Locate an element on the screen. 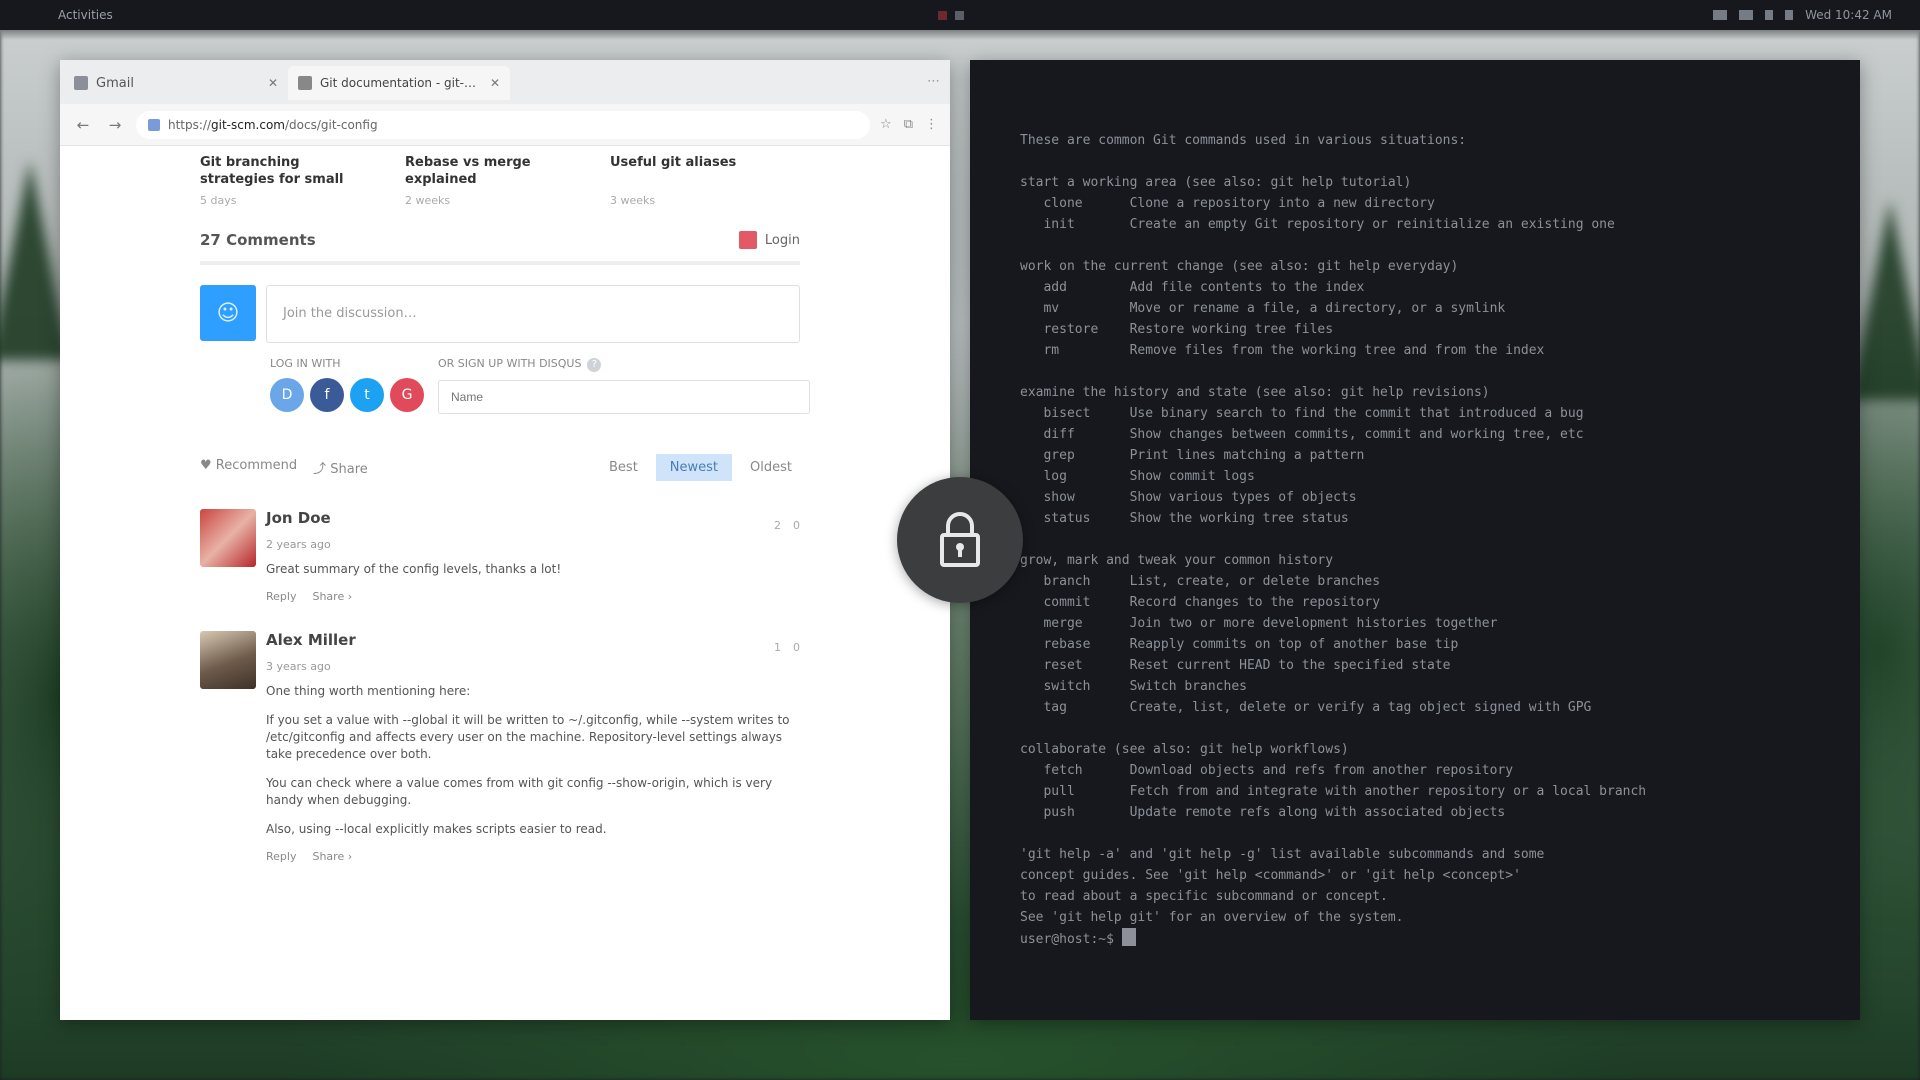 The image size is (1920, 1080). terminal-line: grep Print lines matching a pattern is located at coordinates (1192, 455).